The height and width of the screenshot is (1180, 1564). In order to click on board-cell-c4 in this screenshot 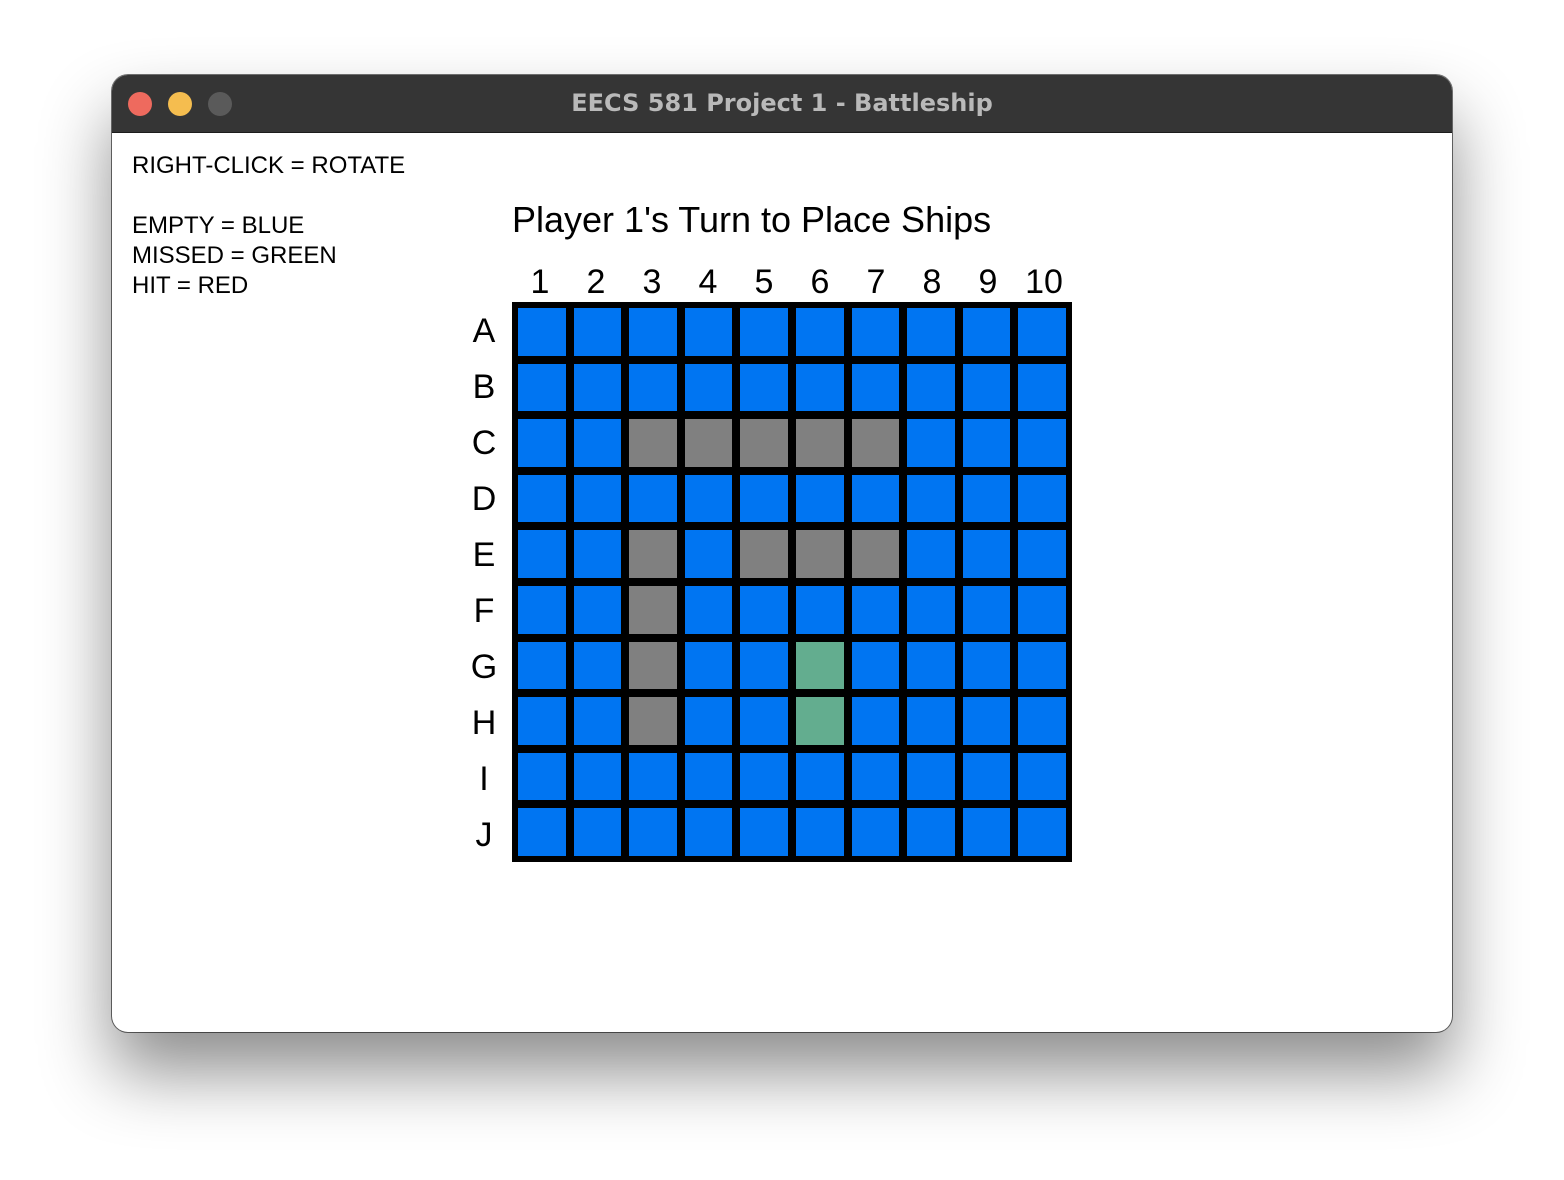, I will do `click(708, 443)`.